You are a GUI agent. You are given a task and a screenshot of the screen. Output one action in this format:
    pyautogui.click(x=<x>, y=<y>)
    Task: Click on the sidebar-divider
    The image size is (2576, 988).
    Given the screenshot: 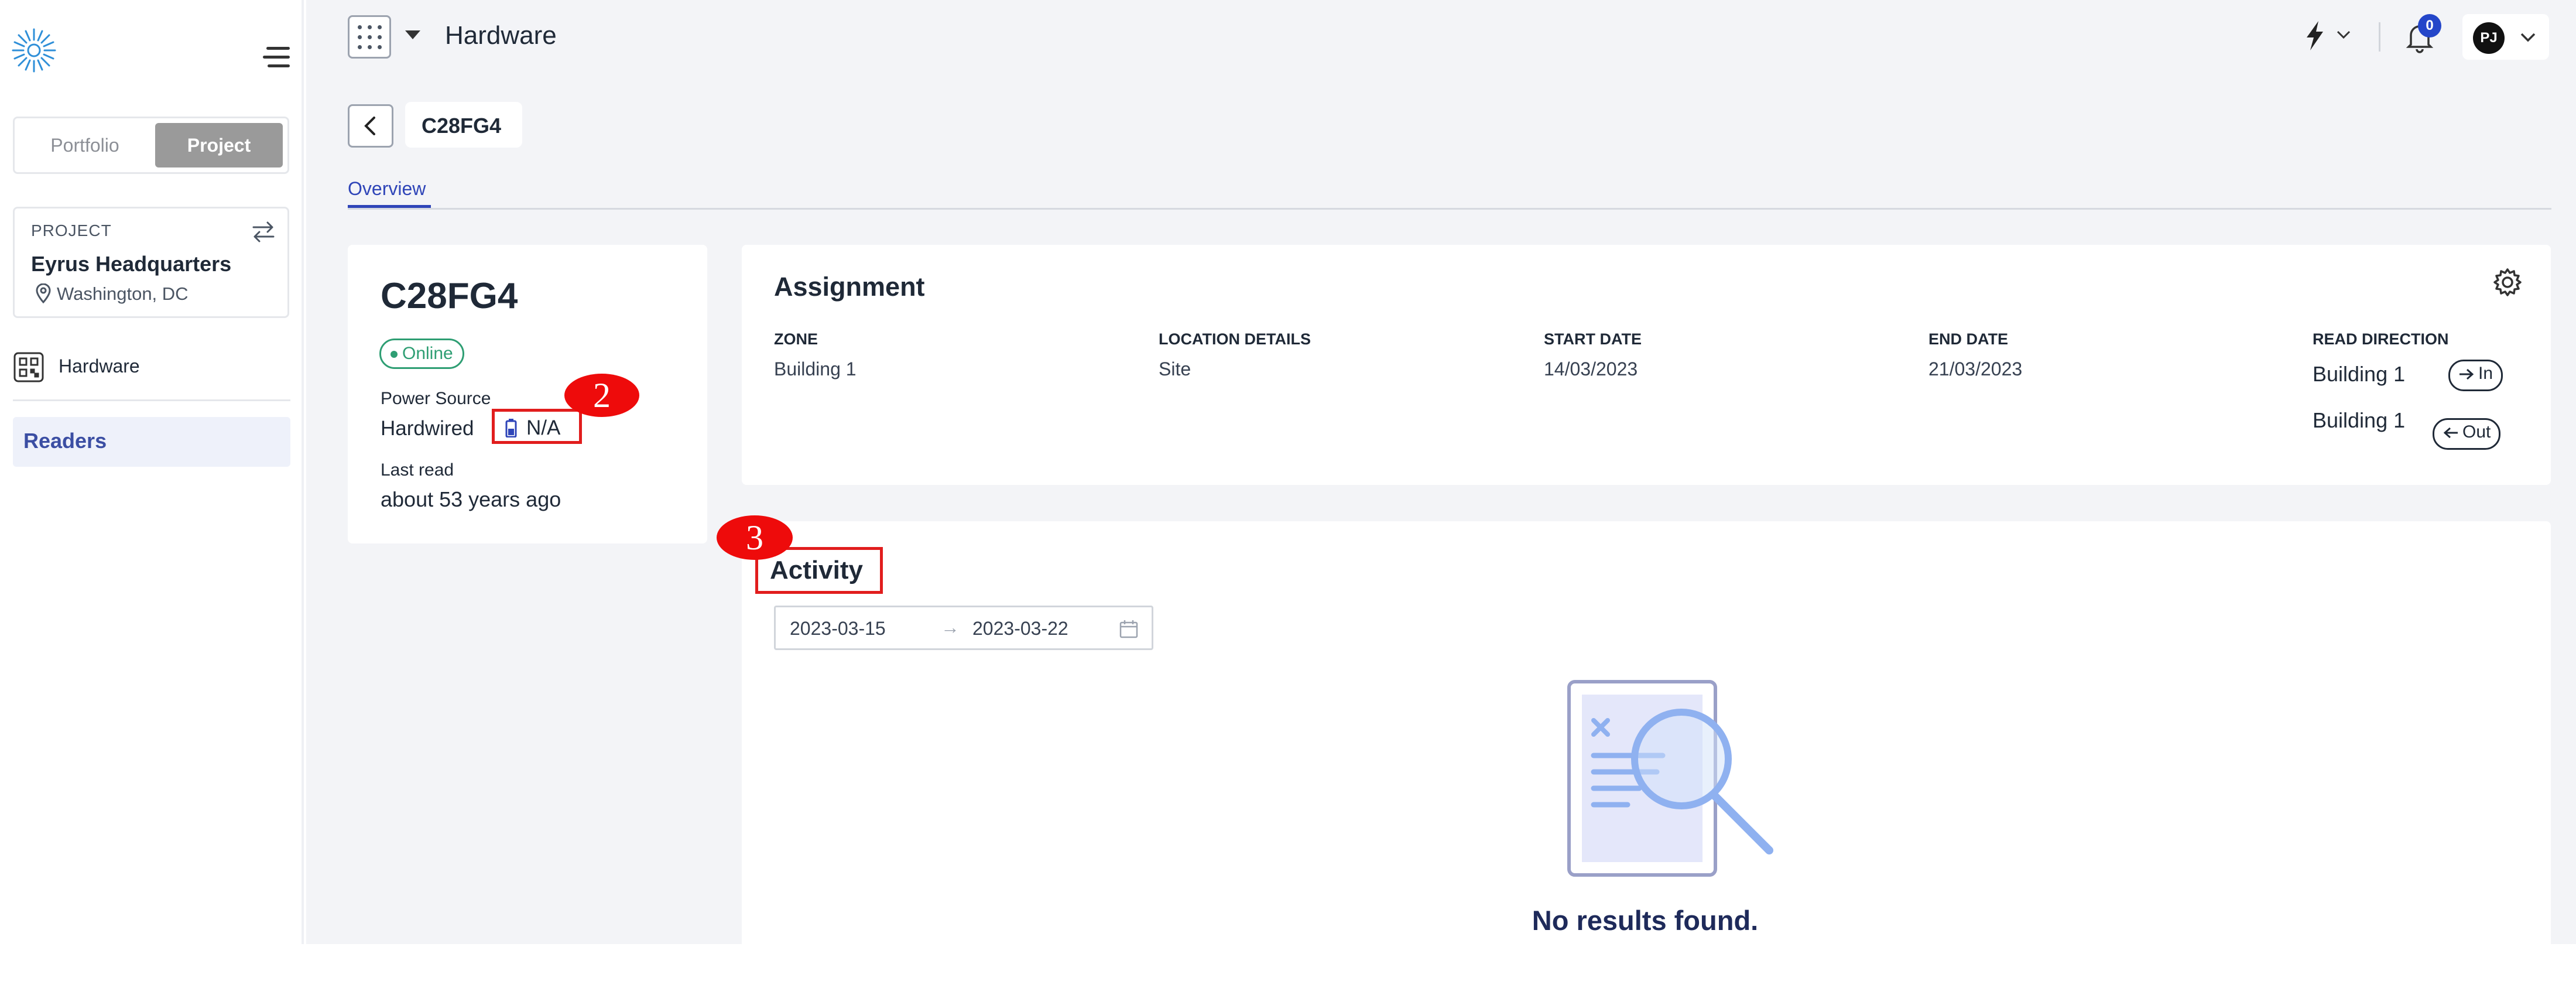 What is the action you would take?
    pyautogui.click(x=151, y=400)
    